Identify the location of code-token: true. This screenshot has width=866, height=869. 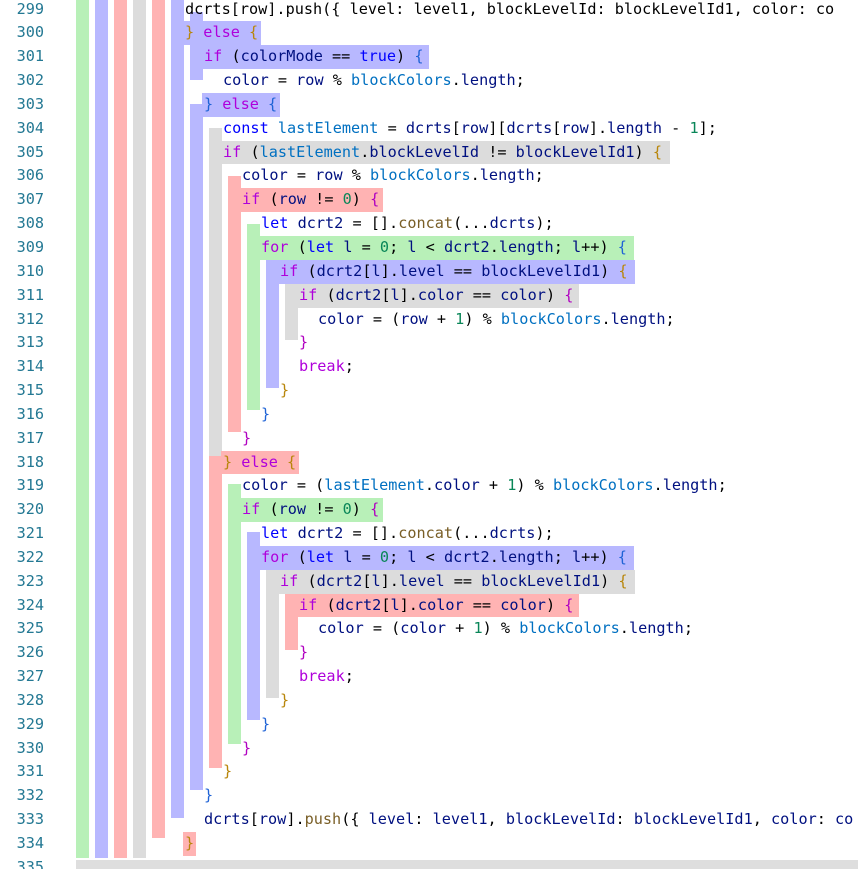
(378, 56).